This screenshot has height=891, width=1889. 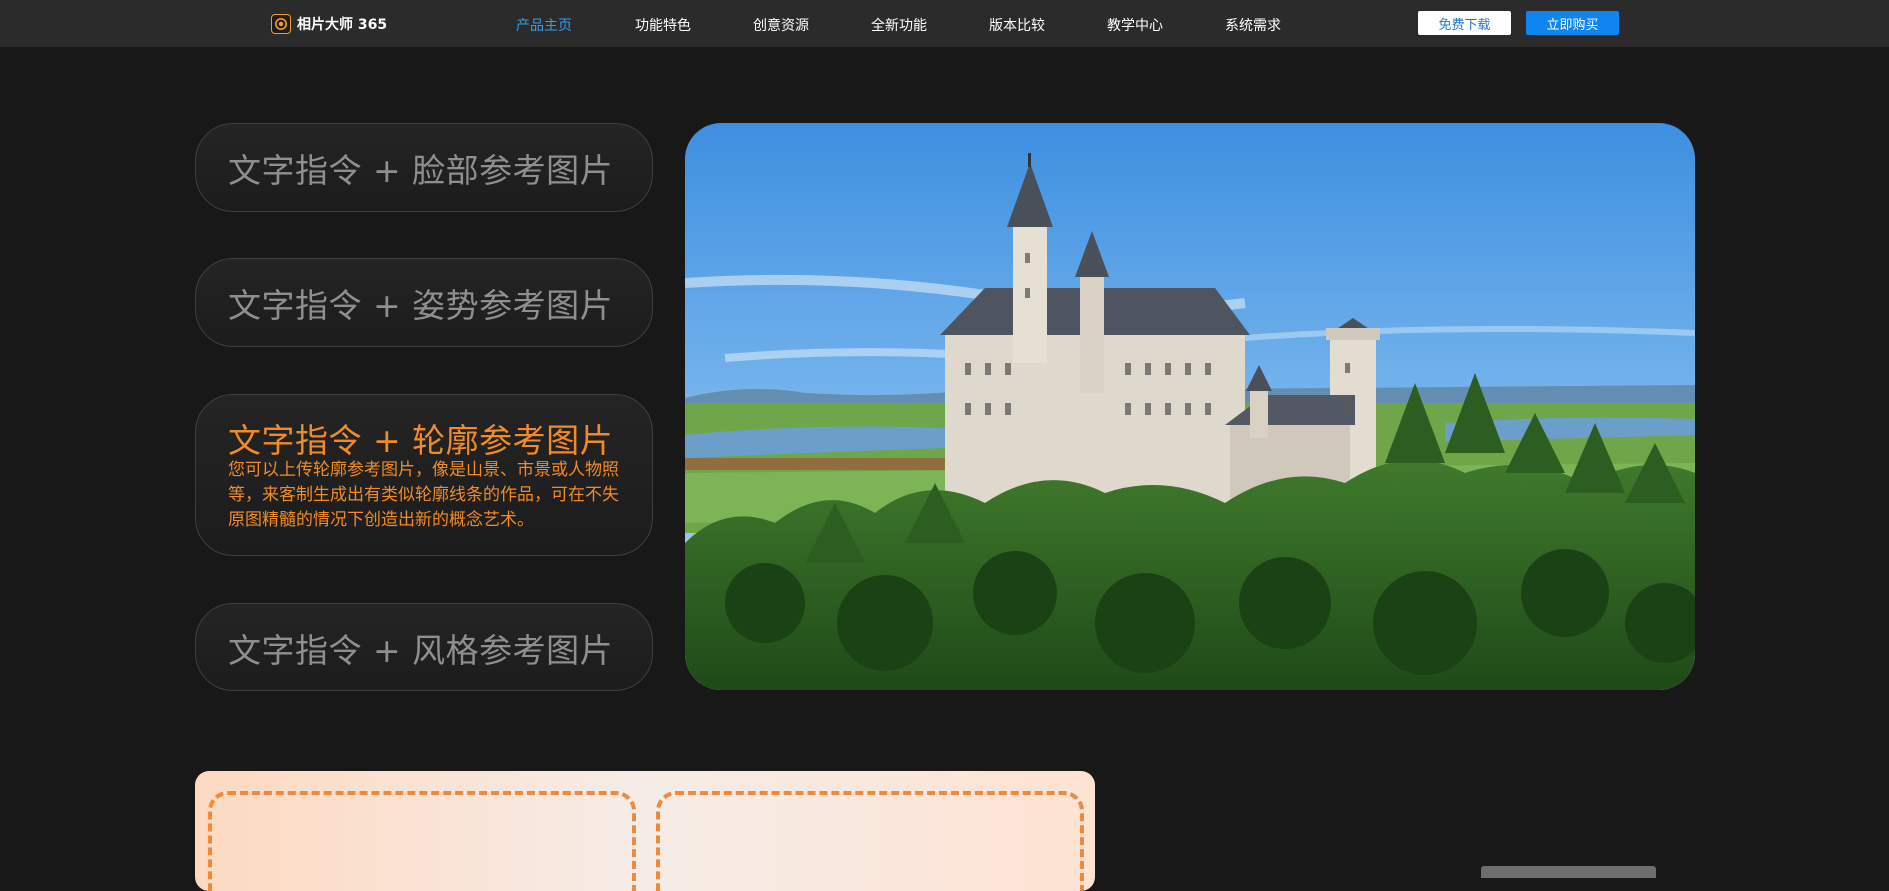 I want to click on nav-item-features: 功能特色, so click(x=663, y=25).